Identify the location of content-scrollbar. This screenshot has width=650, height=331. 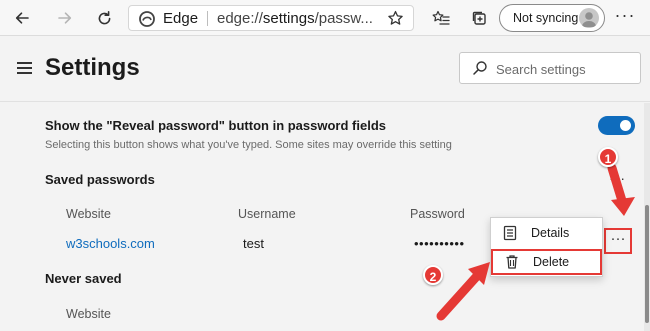
(647, 217).